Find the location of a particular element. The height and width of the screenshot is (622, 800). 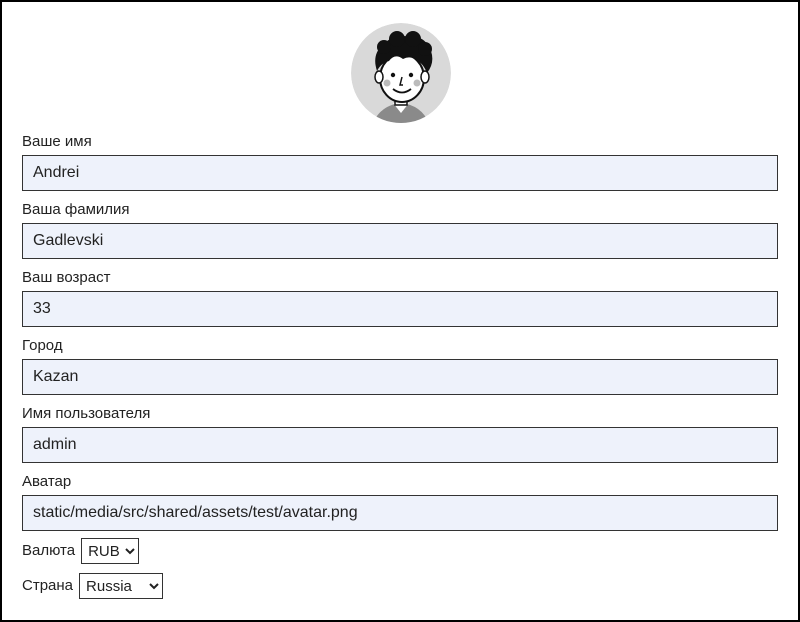

avatar-label: Аватар is located at coordinates (47, 481).